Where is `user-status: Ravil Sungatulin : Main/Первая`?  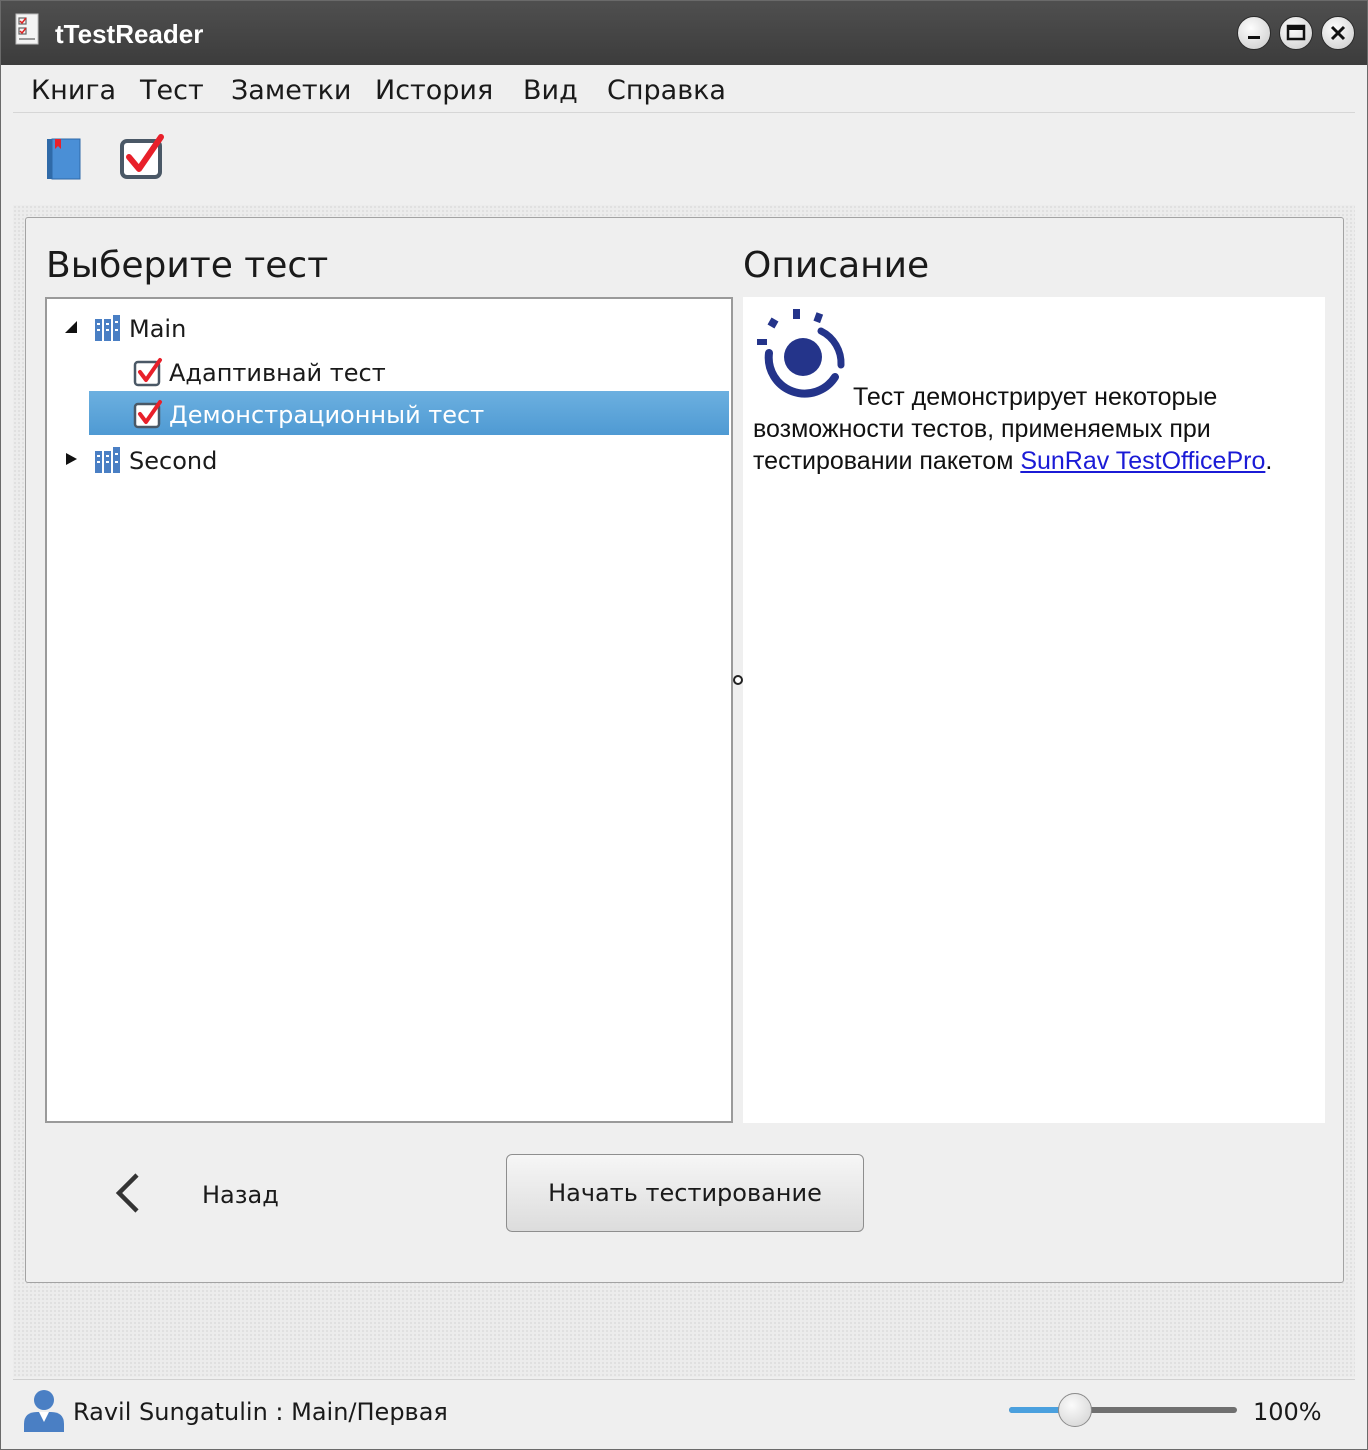
user-status: Ravil Sungatulin : Main/Первая is located at coordinates (260, 1412).